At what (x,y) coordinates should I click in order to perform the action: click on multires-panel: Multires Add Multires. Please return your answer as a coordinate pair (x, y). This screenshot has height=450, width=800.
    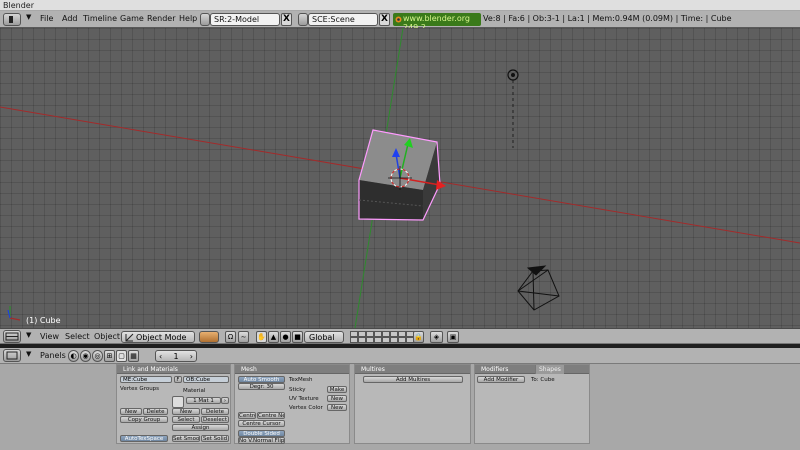
    Looking at the image, I should click on (412, 404).